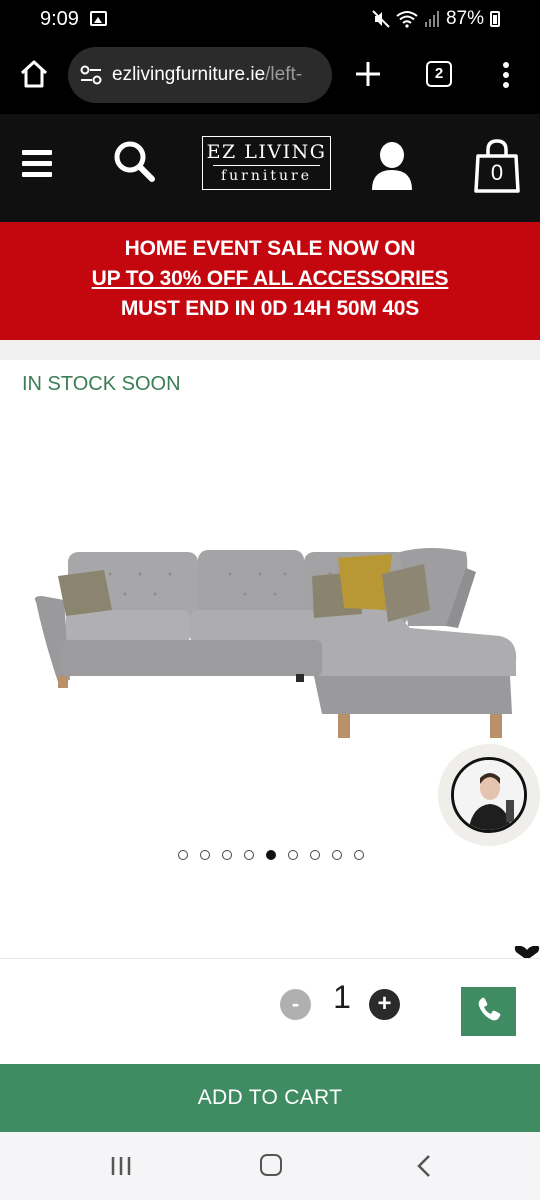 Image resolution: width=540 pixels, height=1200 pixels. What do you see at coordinates (134, 161) in the screenshot?
I see `search-icon` at bounding box center [134, 161].